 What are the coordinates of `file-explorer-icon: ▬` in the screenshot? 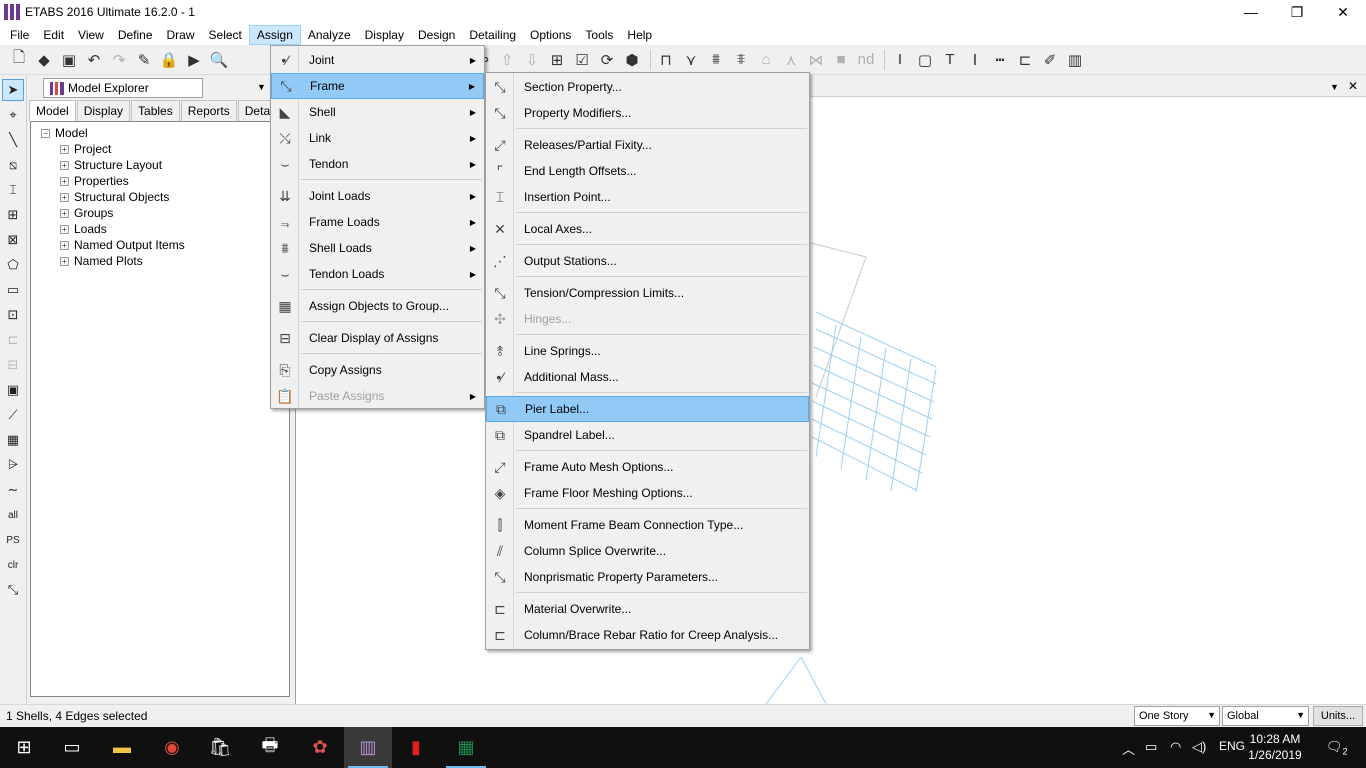 It's located at (122, 747).